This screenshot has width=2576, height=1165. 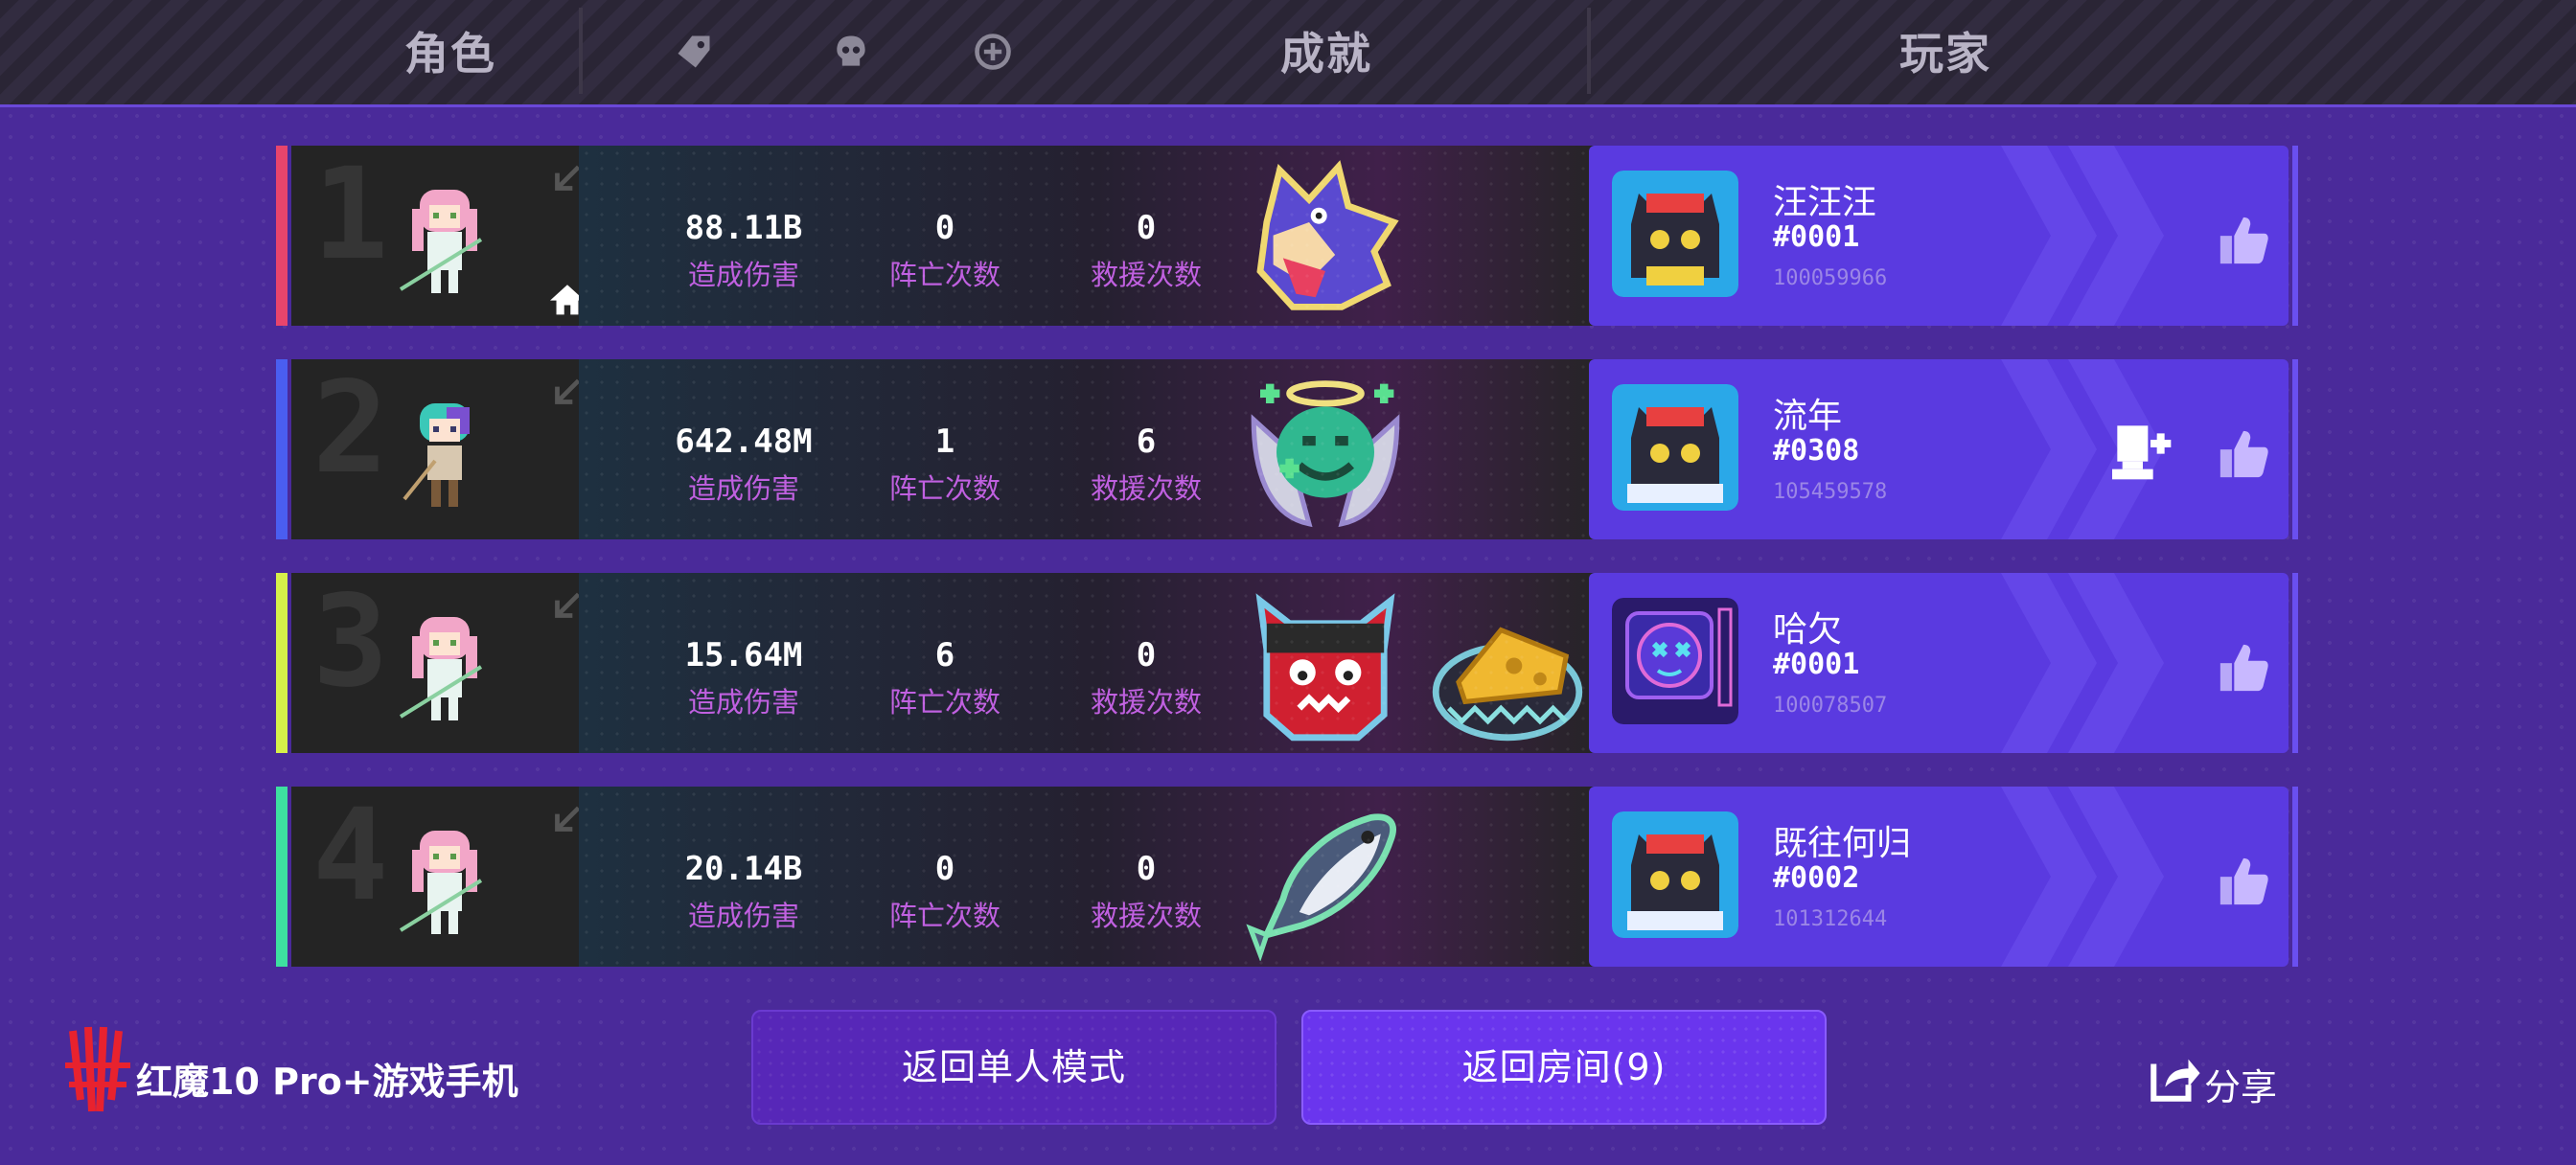 What do you see at coordinates (1808, 630) in the screenshot?
I see `player-name: 哈欠` at bounding box center [1808, 630].